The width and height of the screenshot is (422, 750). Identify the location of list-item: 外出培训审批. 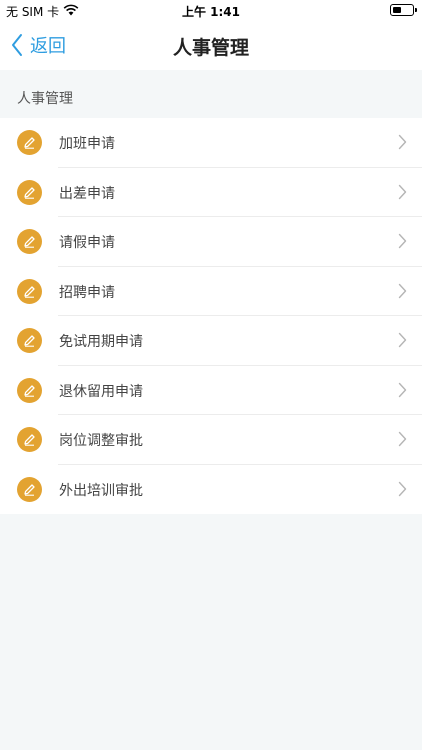
(211, 490).